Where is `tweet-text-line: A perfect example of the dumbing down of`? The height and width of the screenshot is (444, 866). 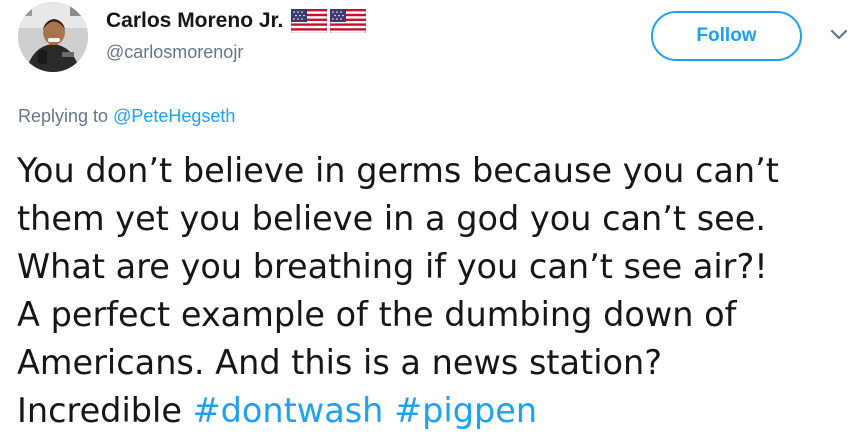
tweet-text-line: A perfect example of the dumbing down of is located at coordinates (377, 314).